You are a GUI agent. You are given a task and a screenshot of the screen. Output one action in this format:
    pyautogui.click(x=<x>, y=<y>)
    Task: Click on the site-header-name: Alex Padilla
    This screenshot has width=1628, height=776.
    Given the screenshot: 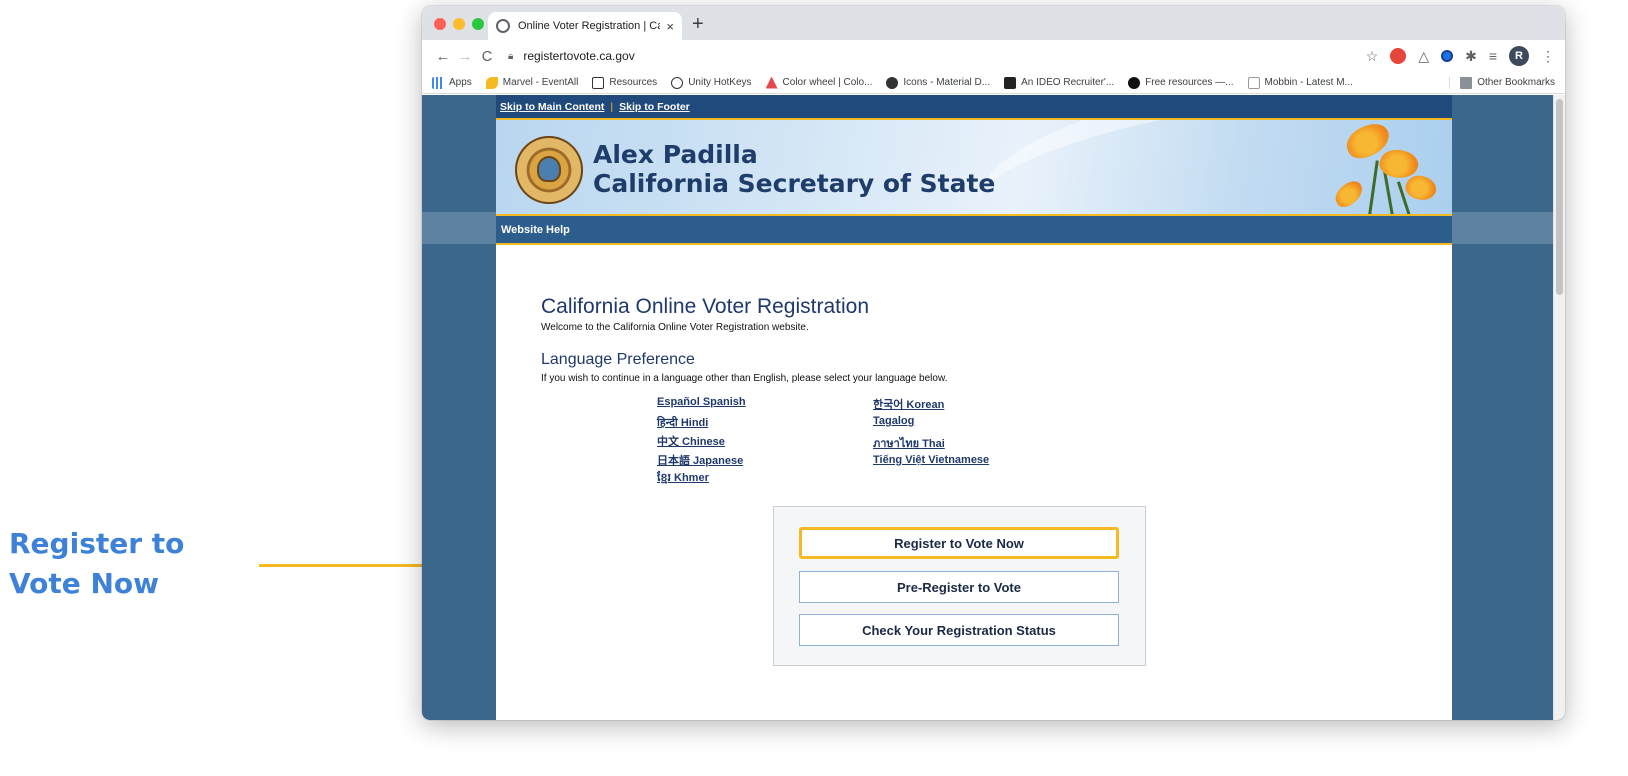 What is the action you would take?
    pyautogui.click(x=675, y=154)
    